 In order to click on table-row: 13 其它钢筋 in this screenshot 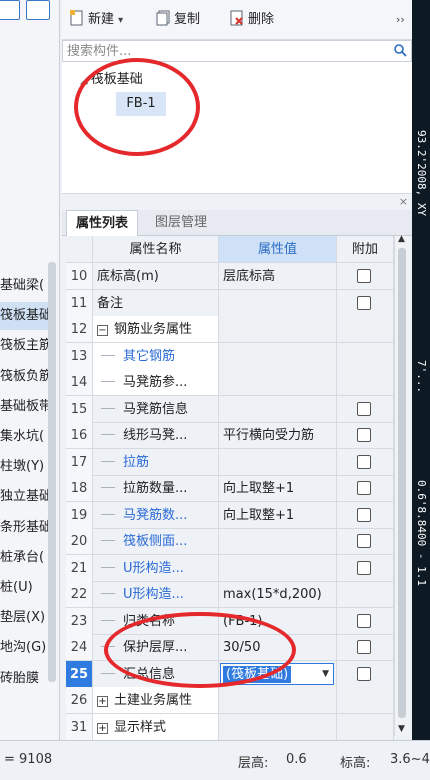, I will do `click(230, 356)`.